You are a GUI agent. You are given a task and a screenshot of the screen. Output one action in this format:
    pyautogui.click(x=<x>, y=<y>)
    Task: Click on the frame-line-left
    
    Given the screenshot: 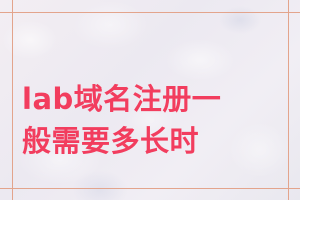 What is the action you would take?
    pyautogui.click(x=12, y=100)
    